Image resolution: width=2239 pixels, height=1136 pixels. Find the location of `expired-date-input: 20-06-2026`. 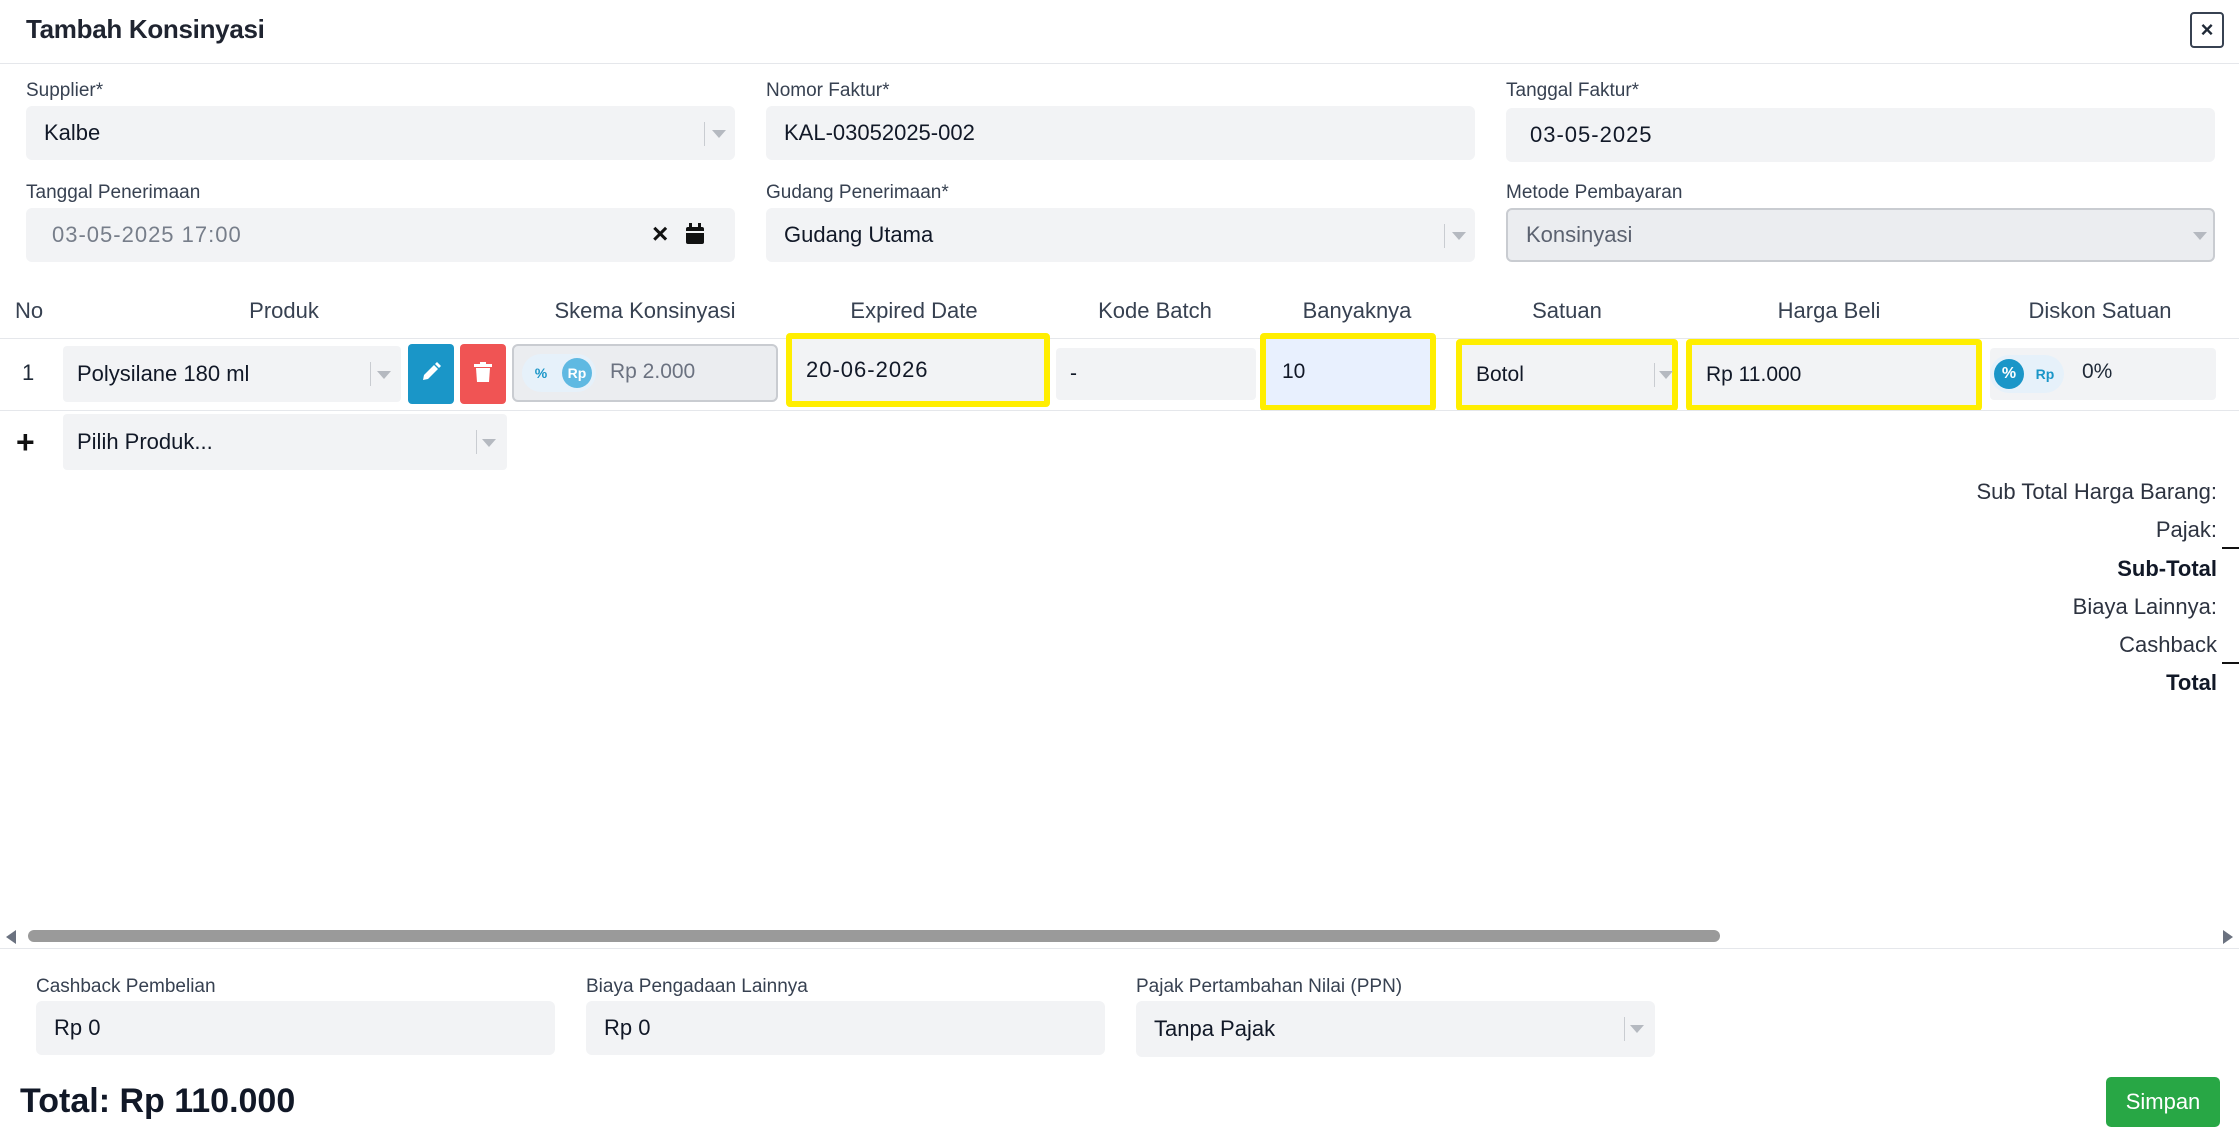

expired-date-input: 20-06-2026 is located at coordinates (918, 370).